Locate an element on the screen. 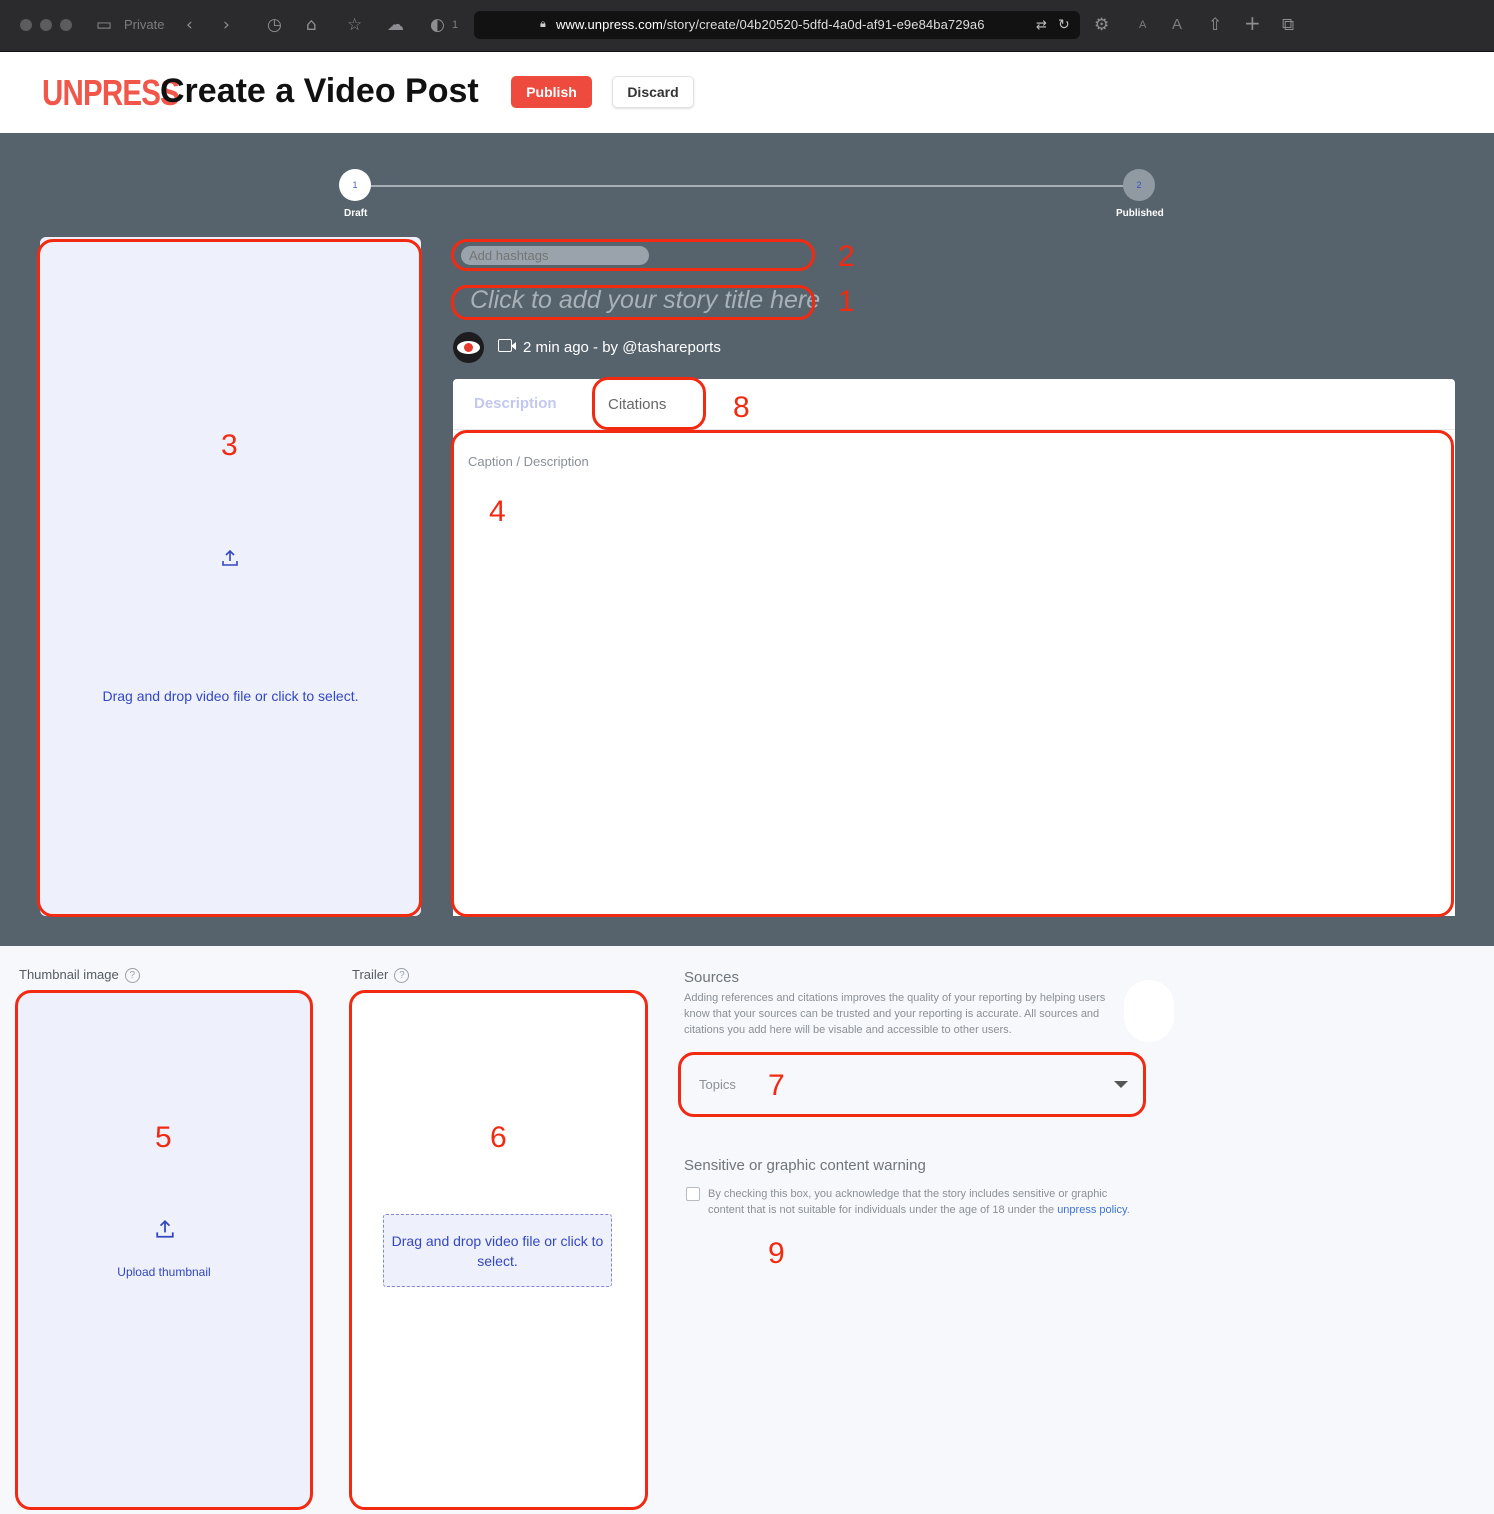 This screenshot has width=1494, height=1514. text-smaller-button: A is located at coordinates (1142, 25).